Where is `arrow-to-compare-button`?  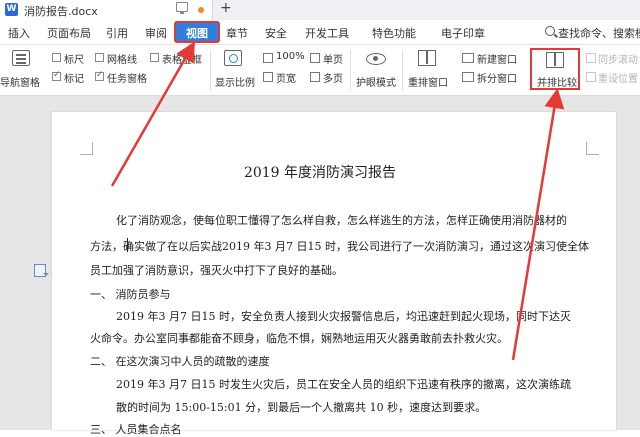
arrow-to-compare-button is located at coordinates (538, 224).